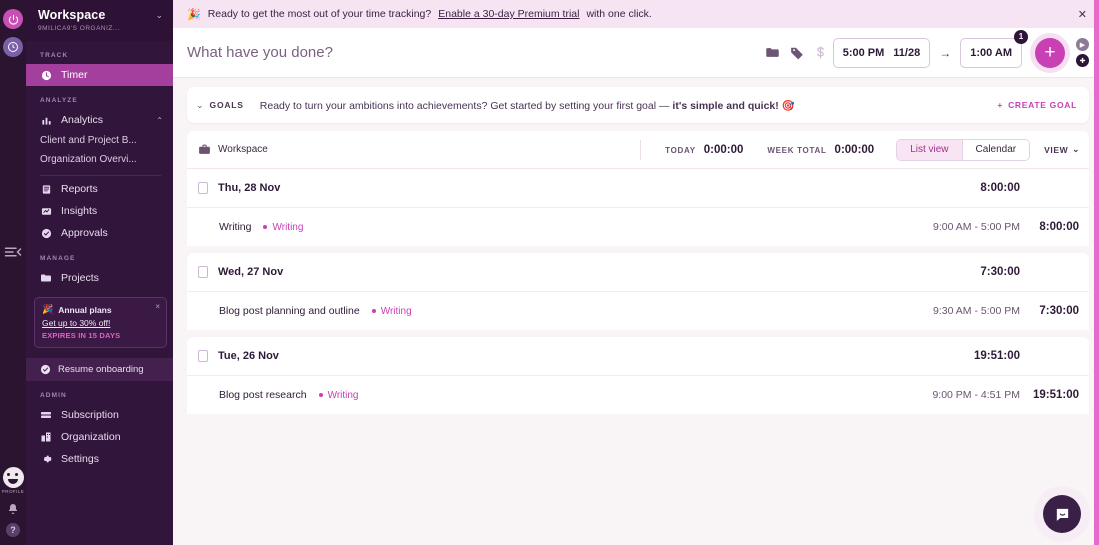 Image resolution: width=1099 pixels, height=545 pixels. What do you see at coordinates (58, 258) in the screenshot?
I see `section-label-manage: MANAGE` at bounding box center [58, 258].